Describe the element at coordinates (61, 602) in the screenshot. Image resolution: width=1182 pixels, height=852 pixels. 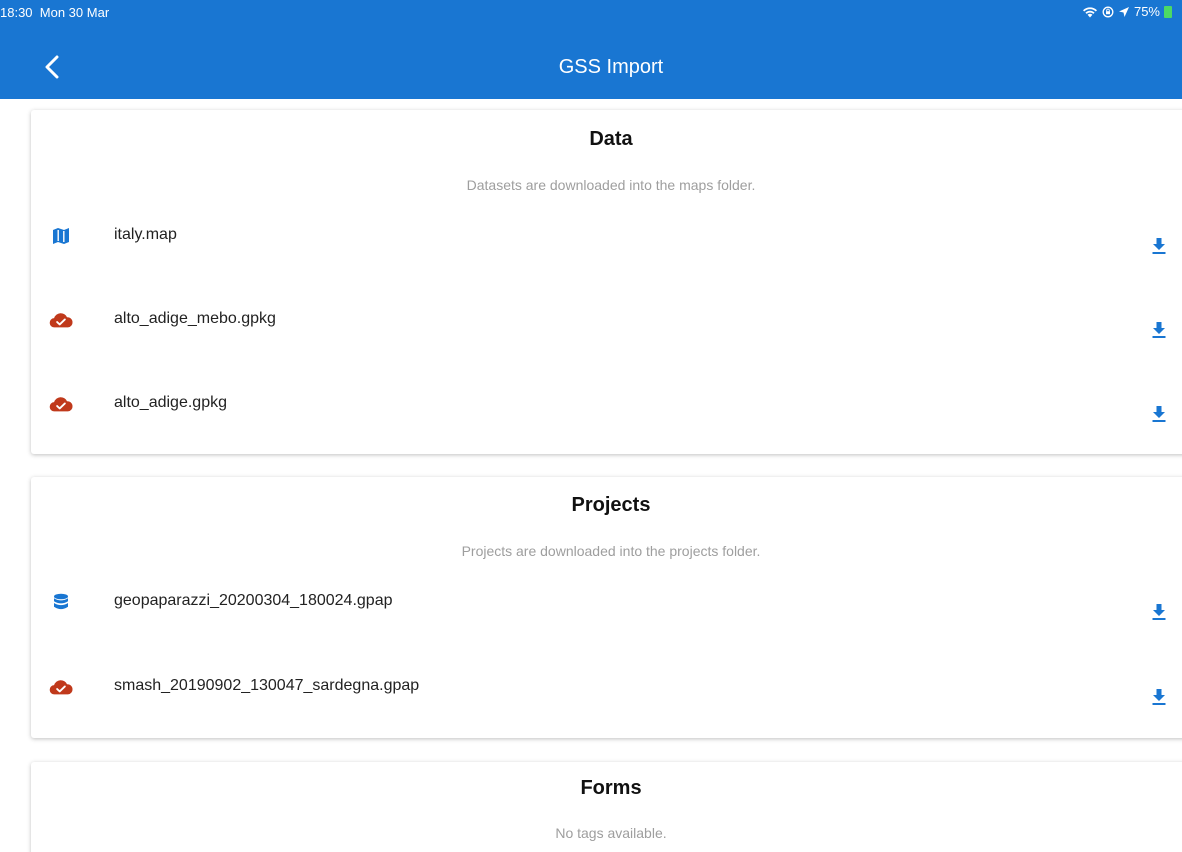
I see `database-icon` at that location.